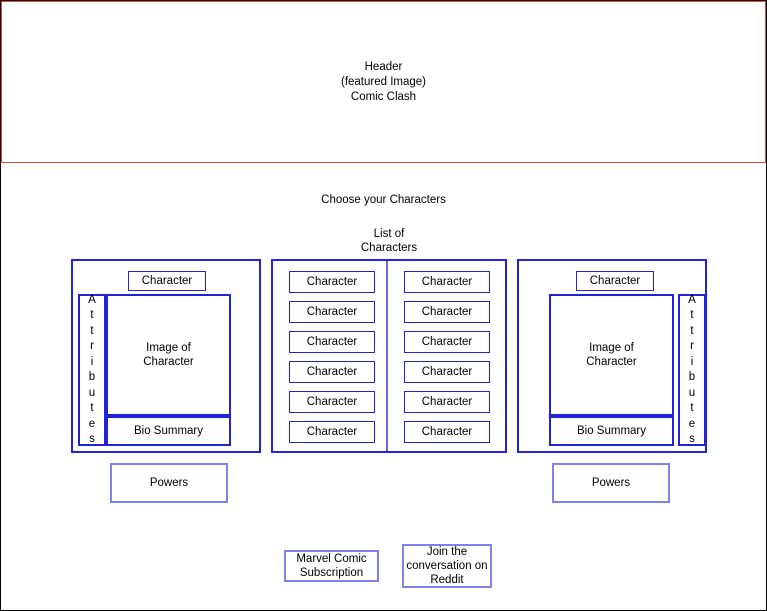 Image resolution: width=767 pixels, height=611 pixels. What do you see at coordinates (447, 552) in the screenshot?
I see `reddit-line-1: Join the` at bounding box center [447, 552].